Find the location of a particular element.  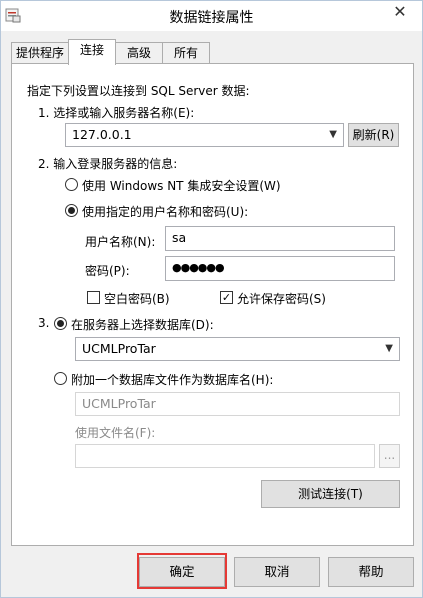

windows-auth-radio is located at coordinates (71, 184).